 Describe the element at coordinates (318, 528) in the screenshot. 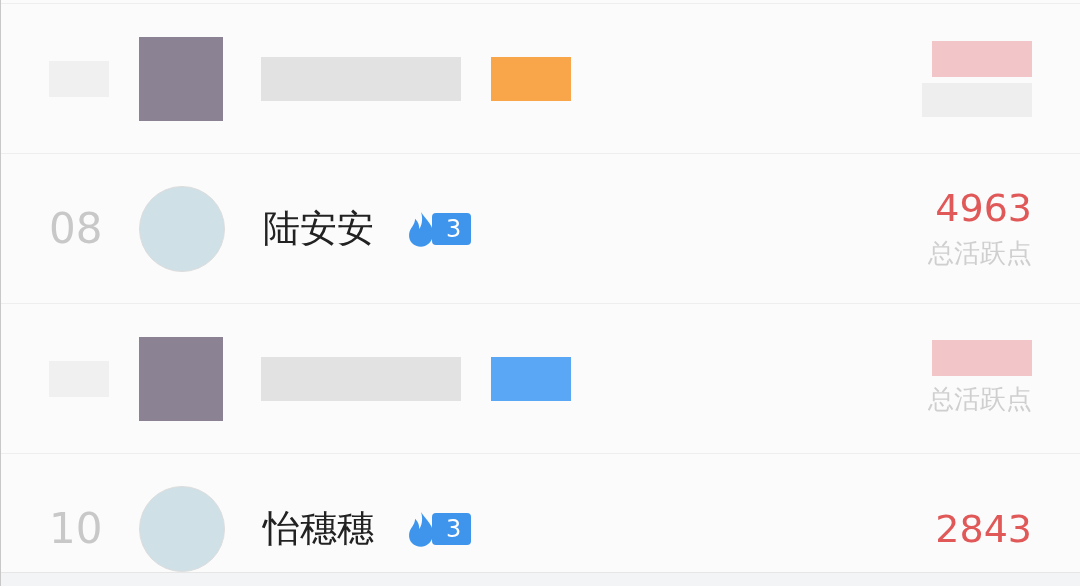

I see `user-name: 怡穗穗` at that location.